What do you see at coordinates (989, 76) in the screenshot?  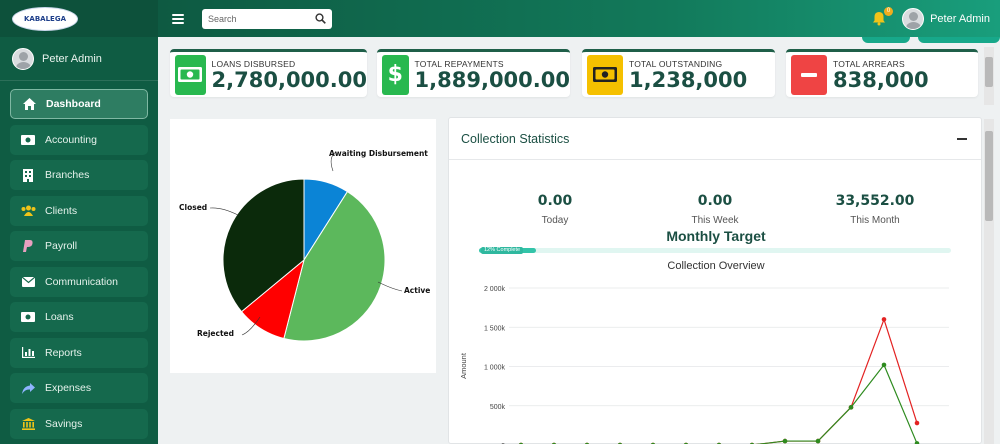 I see `cards-scrollbar` at bounding box center [989, 76].